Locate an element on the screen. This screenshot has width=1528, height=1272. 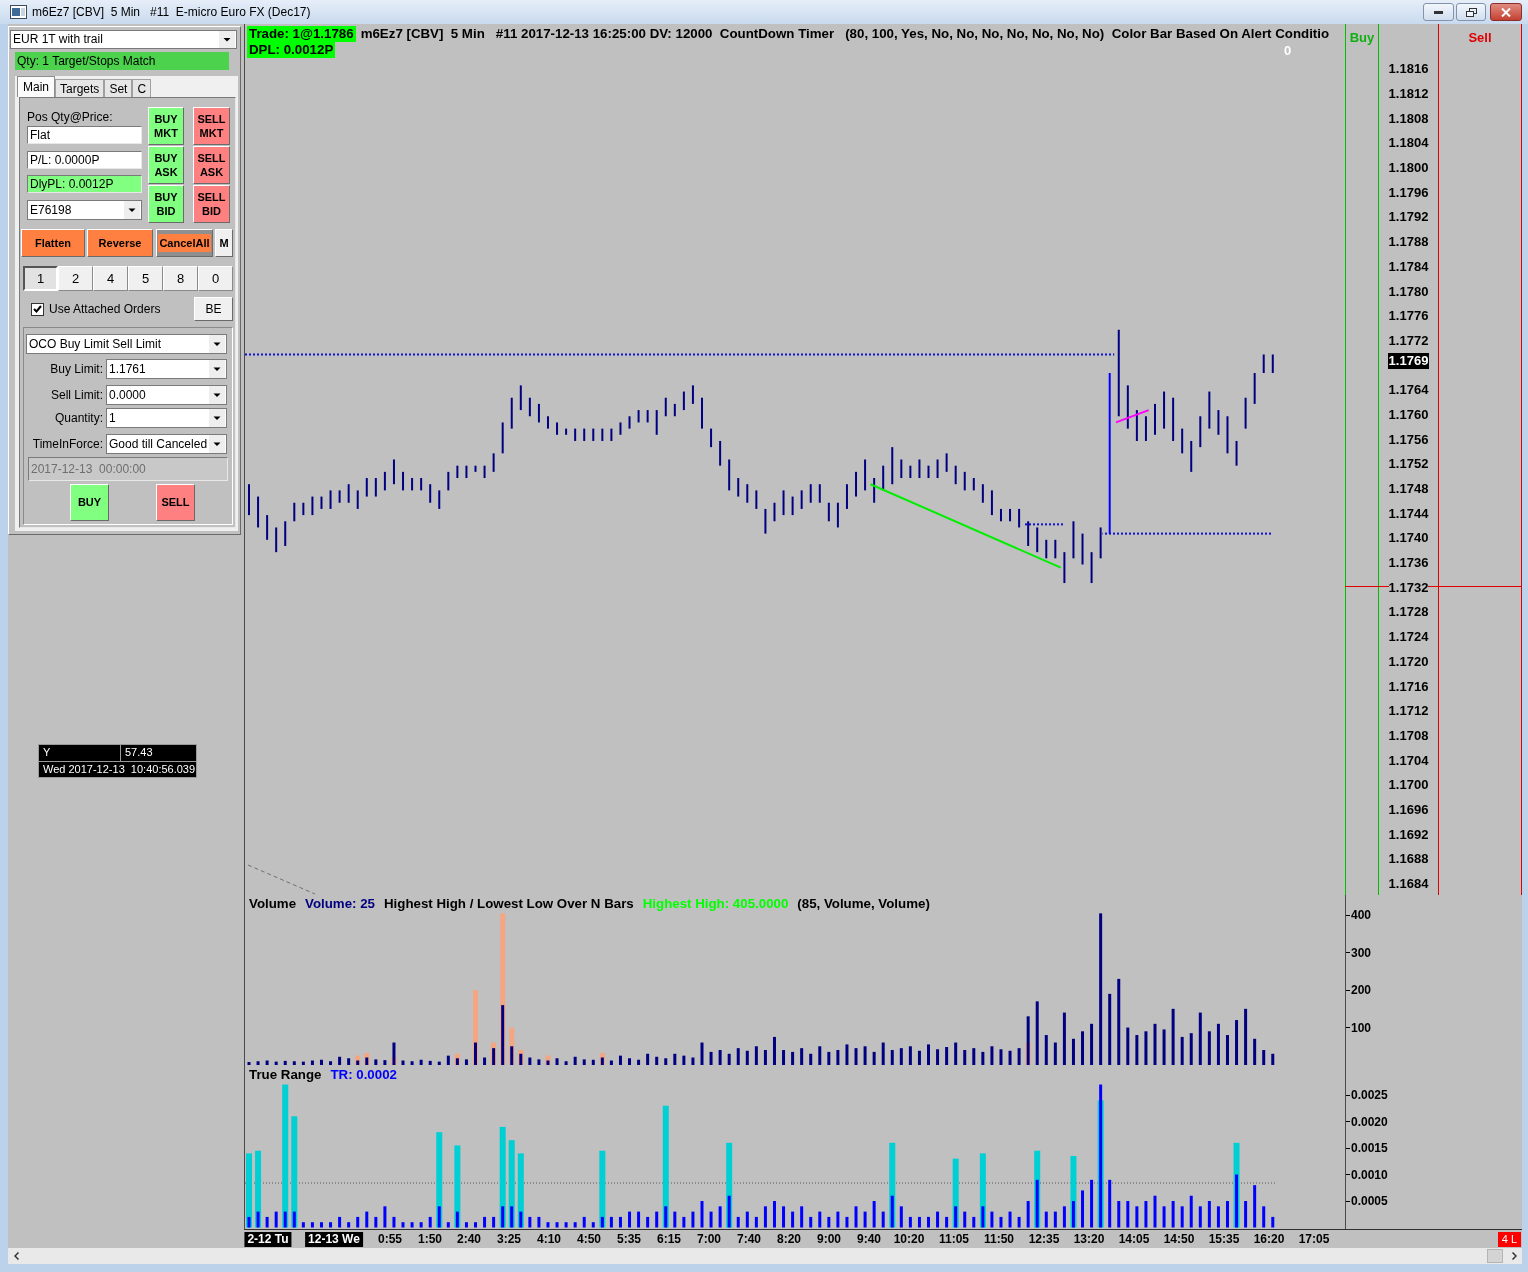
checkbox is located at coordinates (37, 309).